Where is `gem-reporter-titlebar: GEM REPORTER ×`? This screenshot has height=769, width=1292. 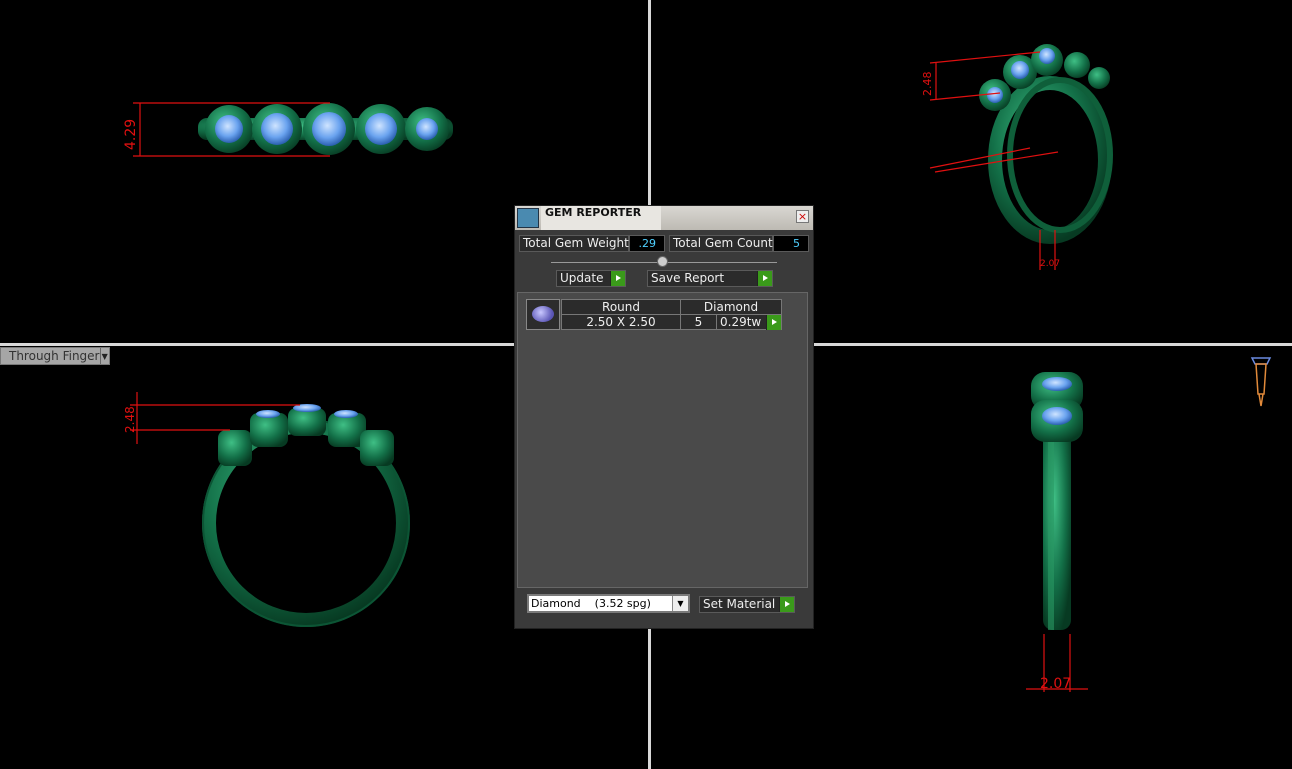
gem-reporter-titlebar: GEM REPORTER × is located at coordinates (664, 218).